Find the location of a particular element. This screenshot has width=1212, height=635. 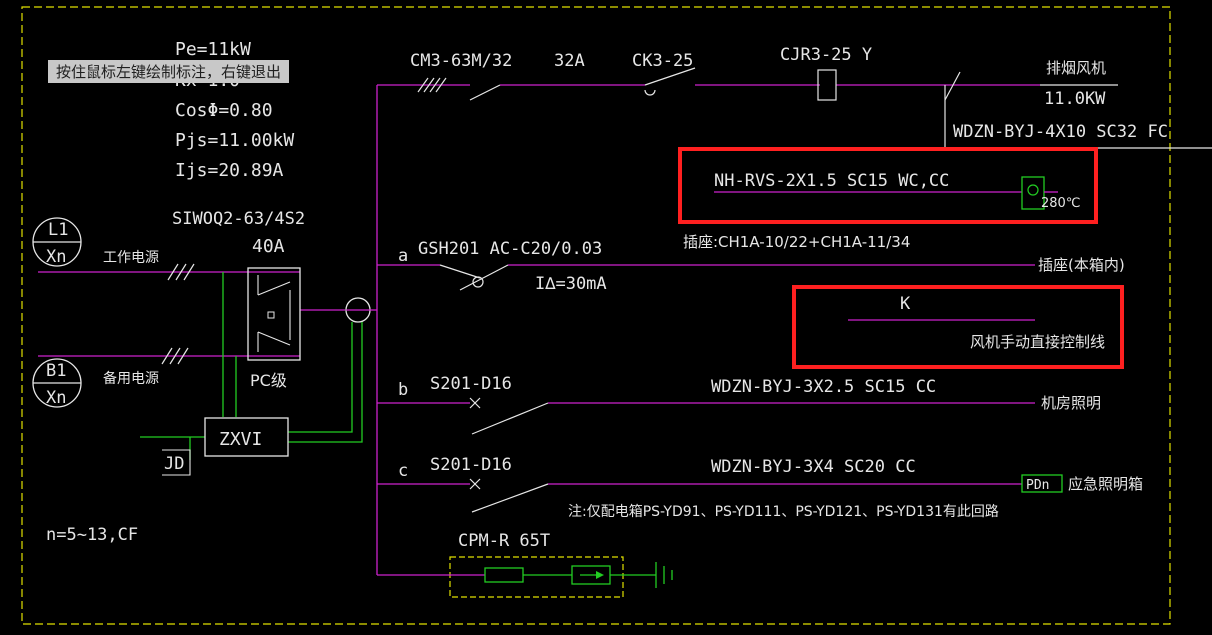

manual-control-line: K 风机手动直接控制线 is located at coordinates (976, 322).